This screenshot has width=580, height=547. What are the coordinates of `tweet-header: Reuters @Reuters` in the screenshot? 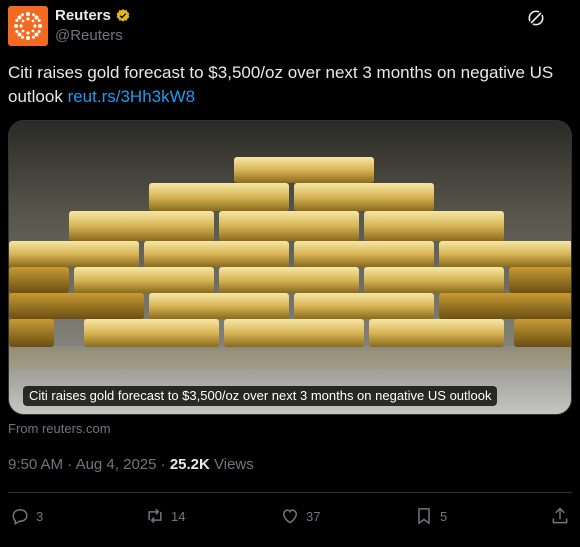 It's located at (288, 27).